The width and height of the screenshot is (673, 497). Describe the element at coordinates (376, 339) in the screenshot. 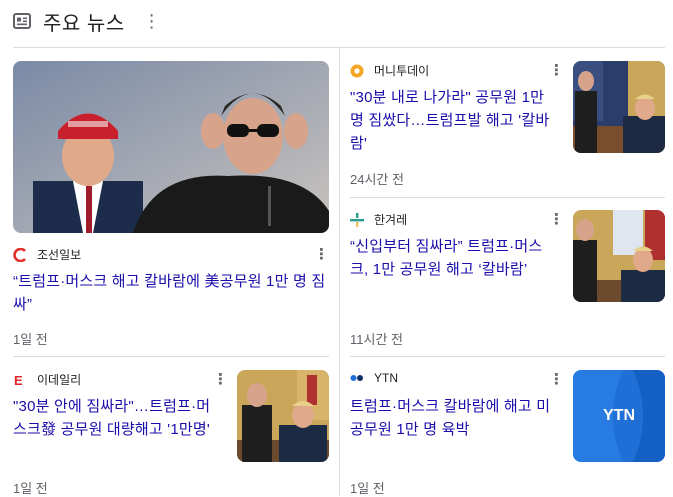

I see `hani-time: 11시간 전` at that location.